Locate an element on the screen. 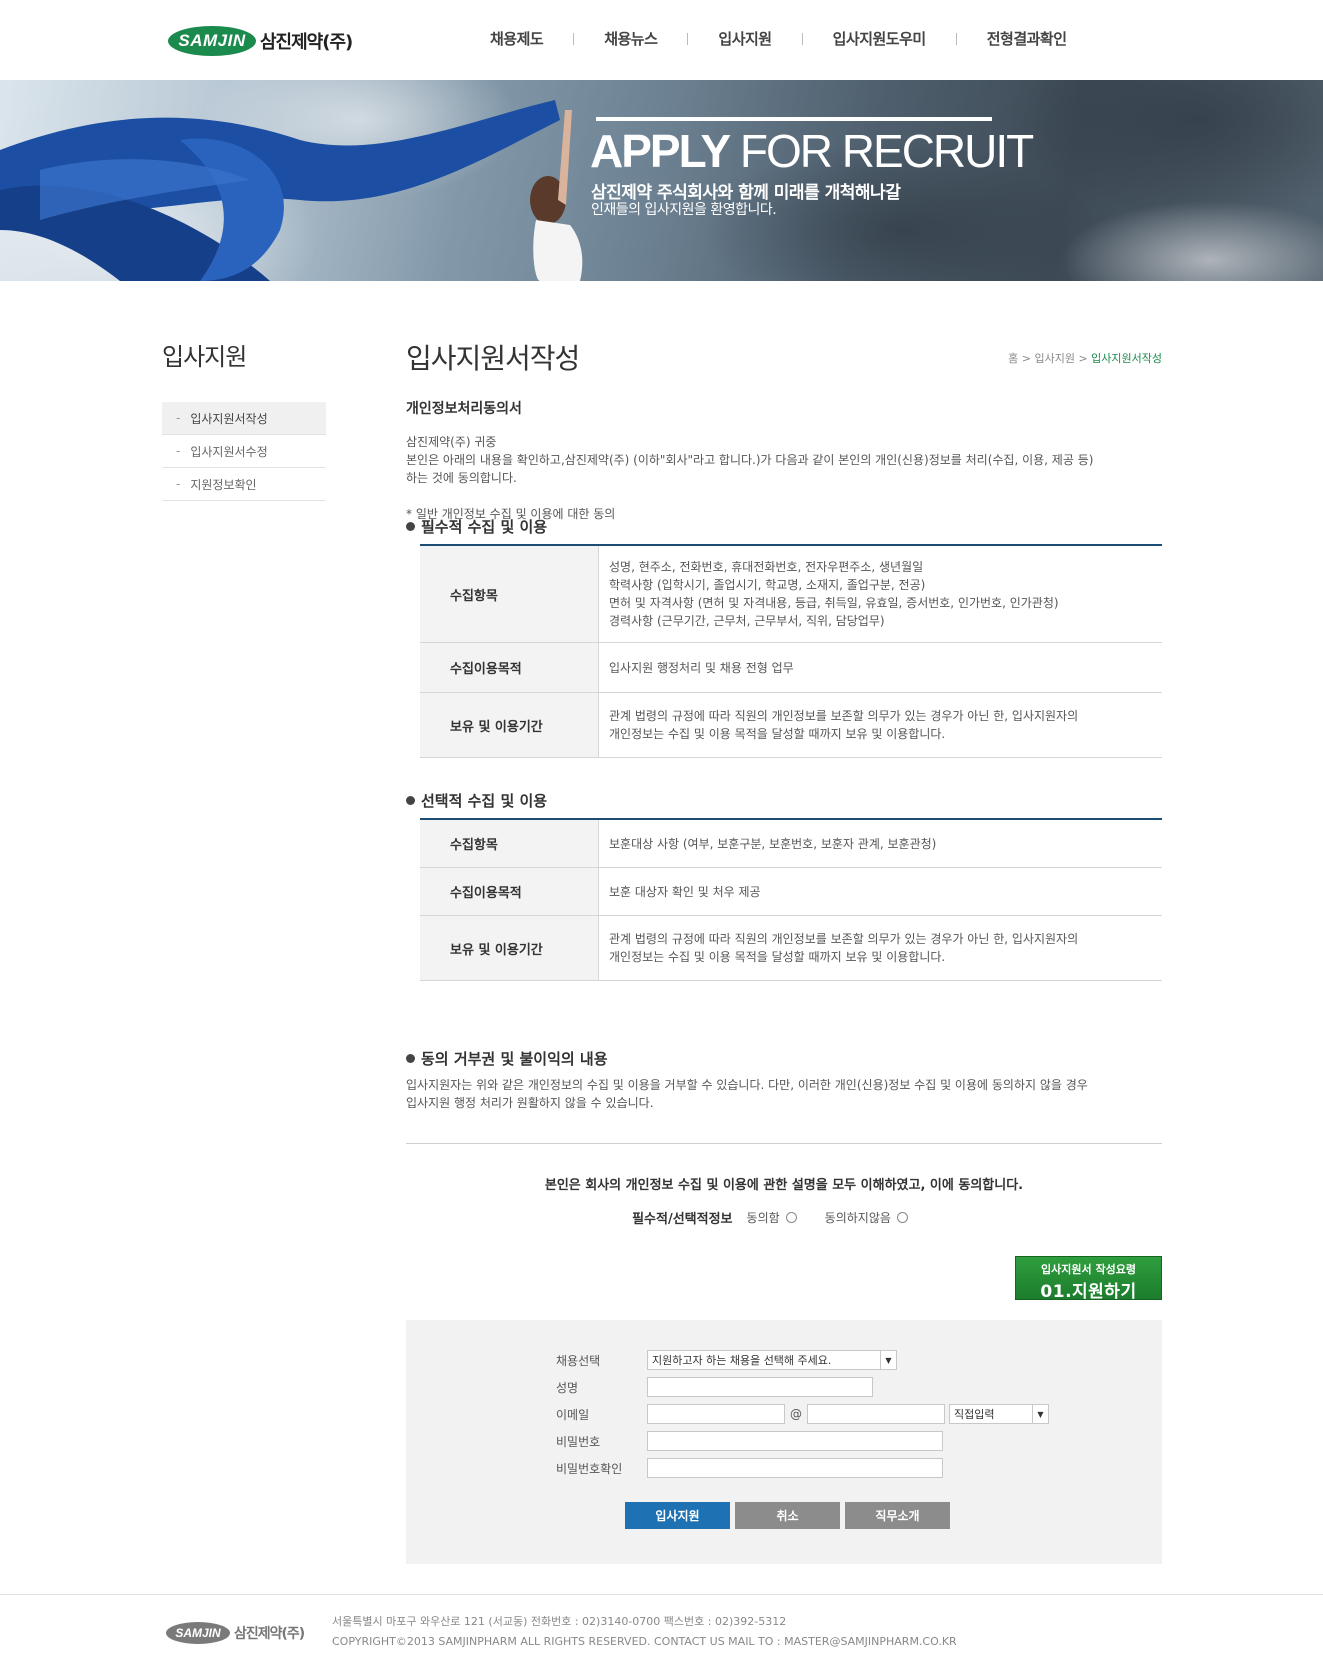 The image size is (1323, 1670). agree-label: 필수적/선택적정보 is located at coordinates (682, 1219).